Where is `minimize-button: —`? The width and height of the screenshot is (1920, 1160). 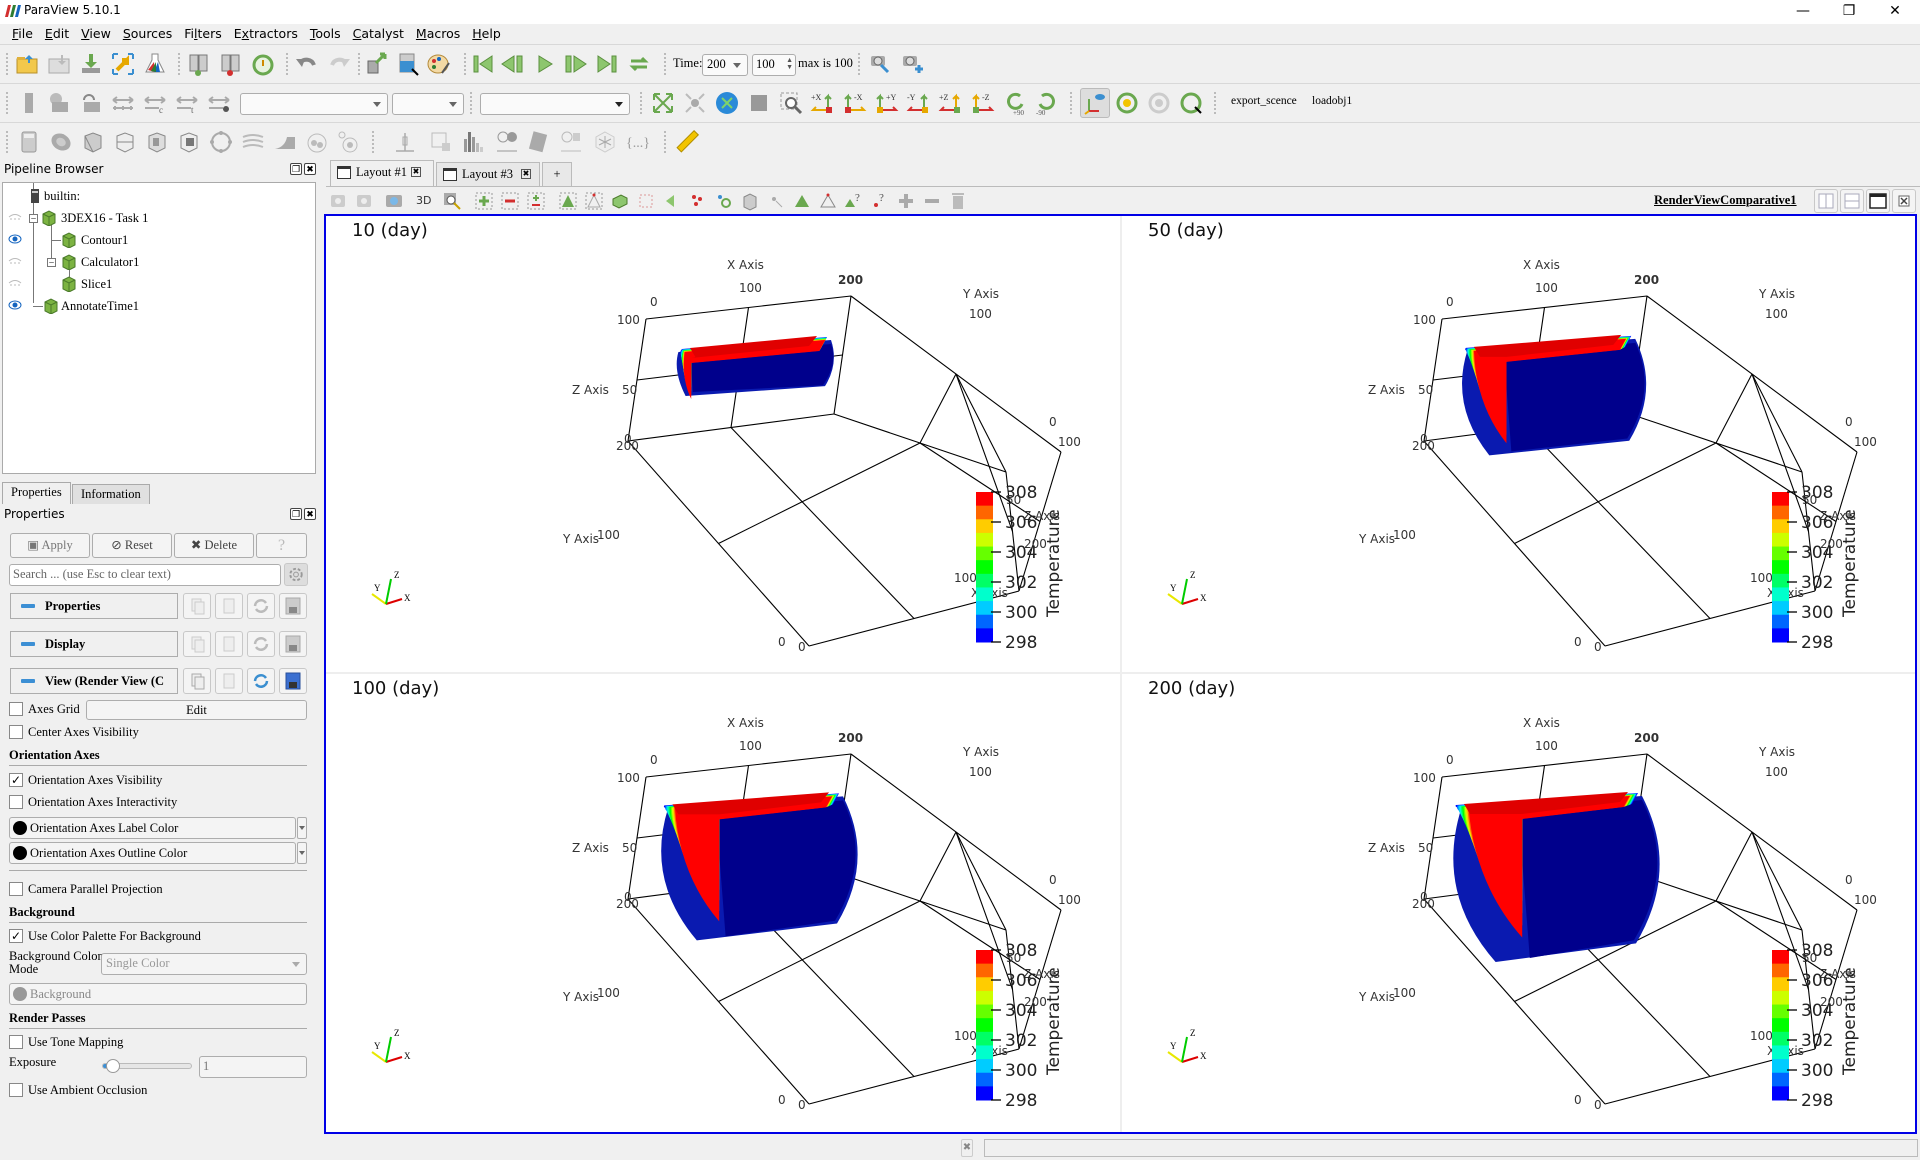 minimize-button: — is located at coordinates (1803, 12).